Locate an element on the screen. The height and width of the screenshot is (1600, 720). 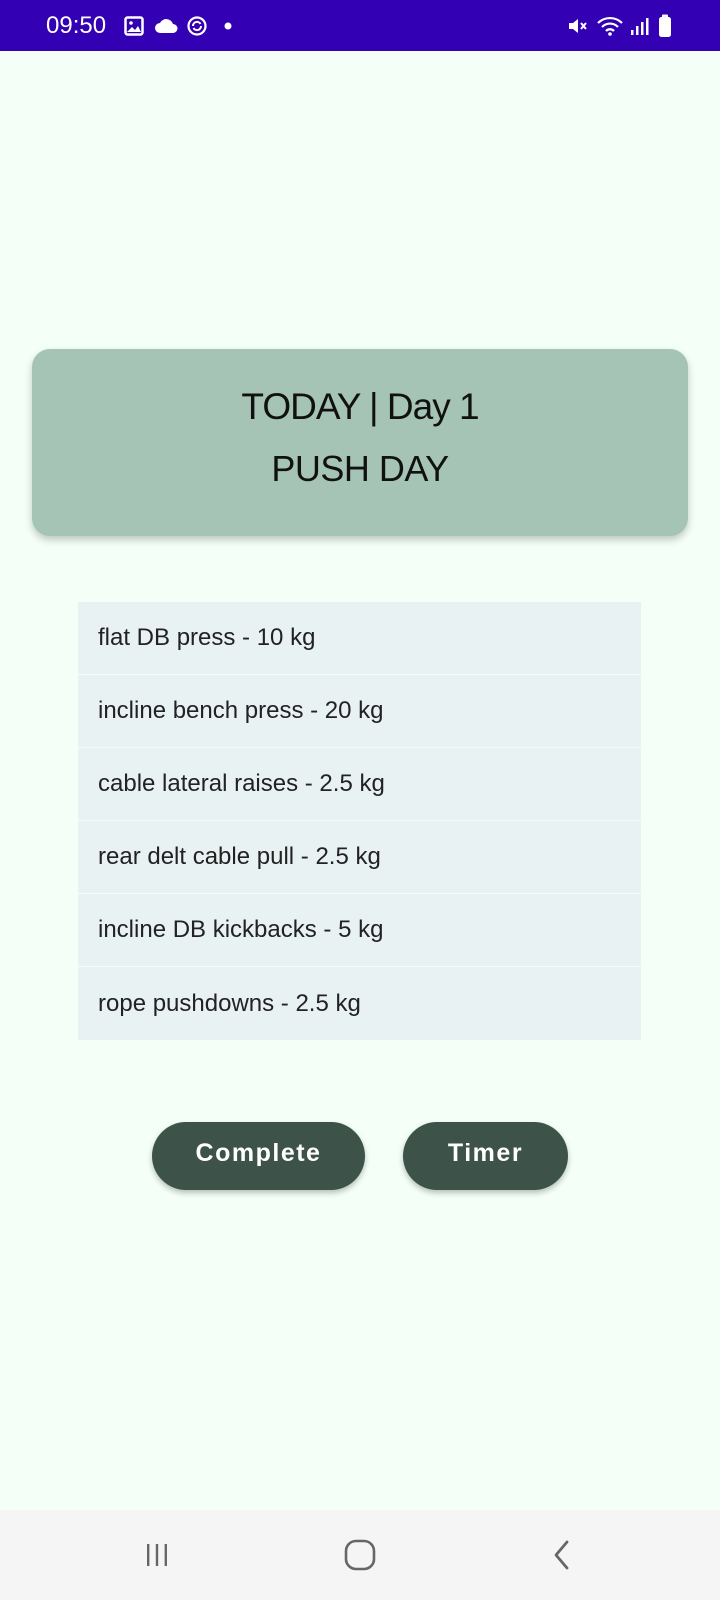
day-title: TODAY | Day 1 is located at coordinates (360, 406).